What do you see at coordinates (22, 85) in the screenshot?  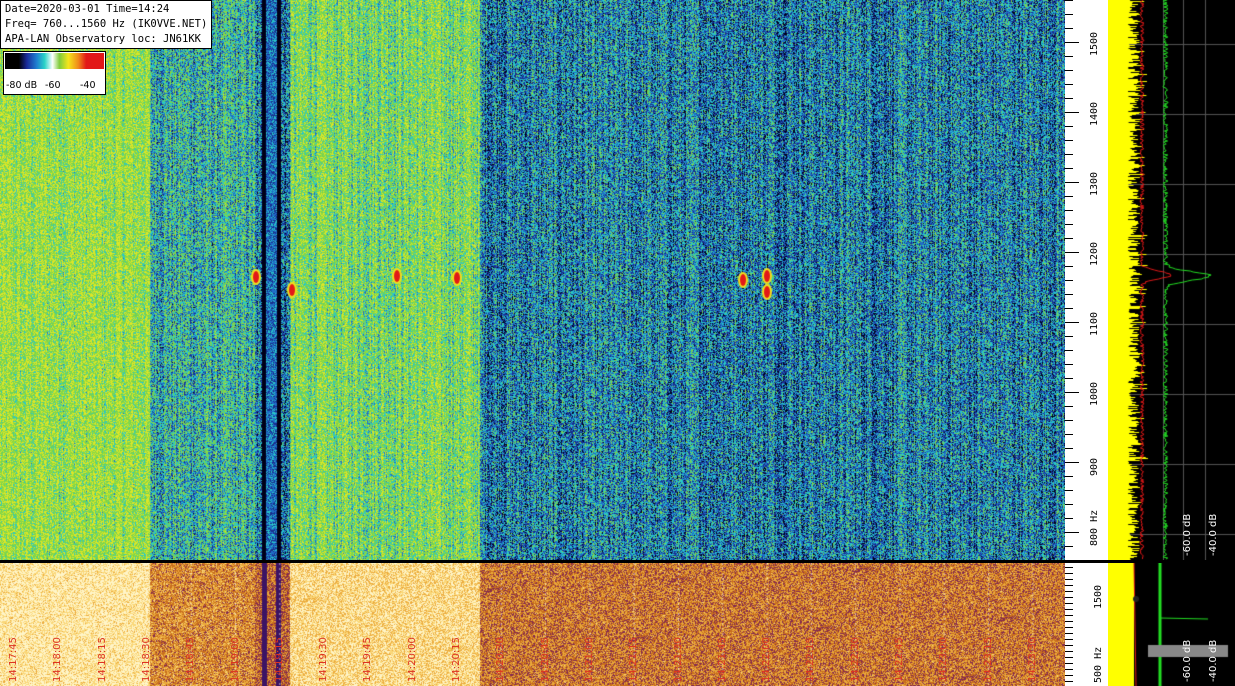 I see `legend-label-min: -80 dB` at bounding box center [22, 85].